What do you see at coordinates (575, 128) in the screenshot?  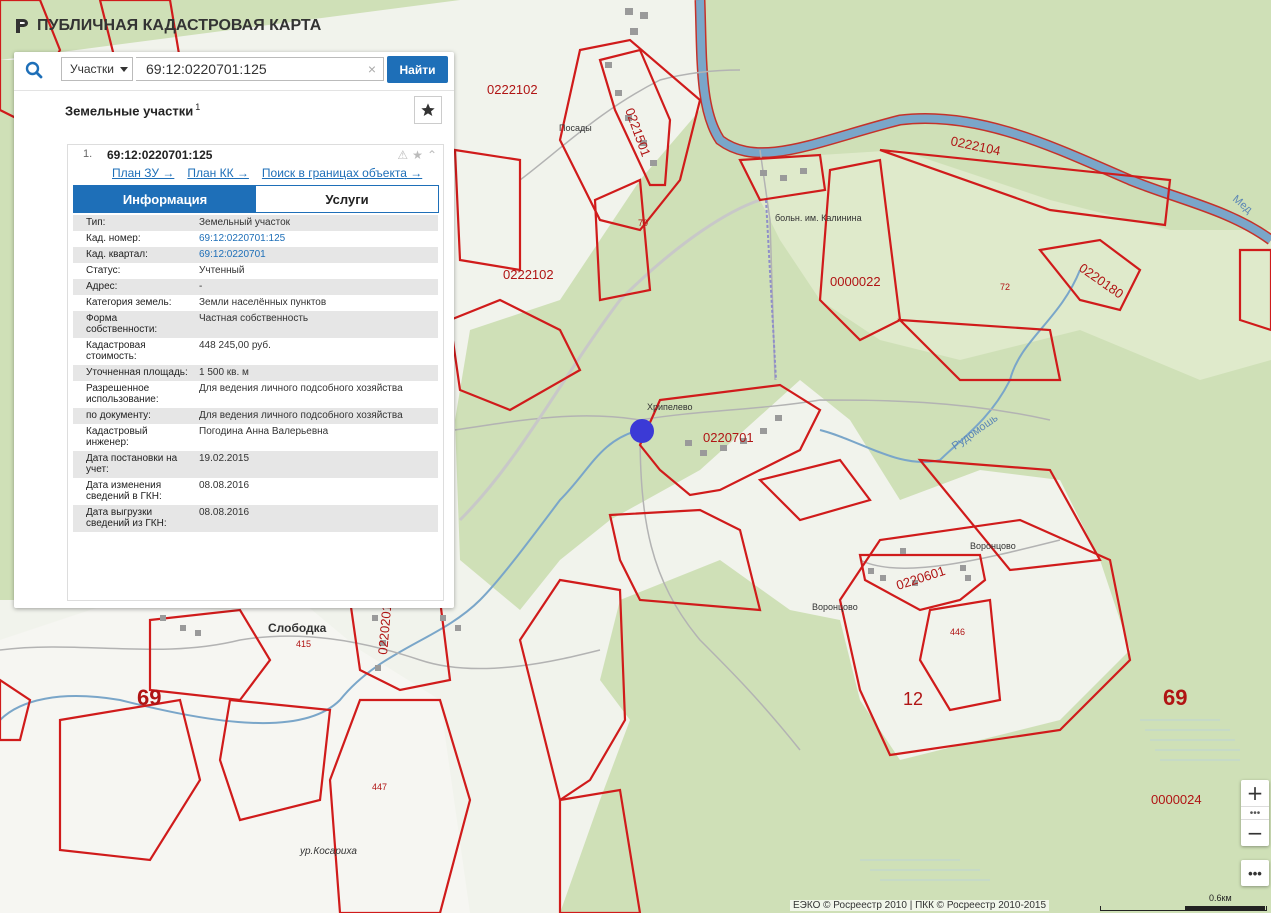 I see `place-label: Посады` at bounding box center [575, 128].